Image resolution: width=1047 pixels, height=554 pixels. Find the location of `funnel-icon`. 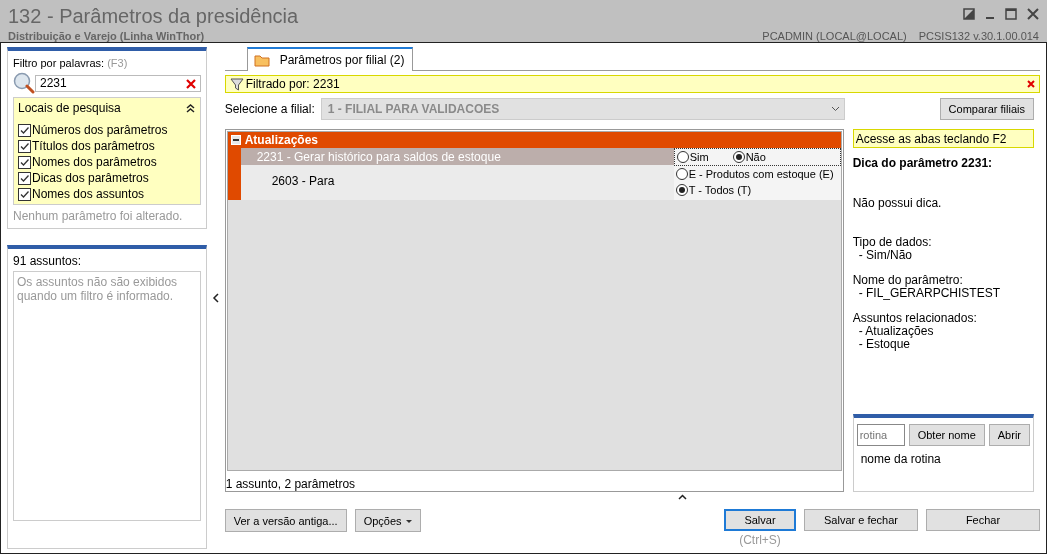

funnel-icon is located at coordinates (236, 84).